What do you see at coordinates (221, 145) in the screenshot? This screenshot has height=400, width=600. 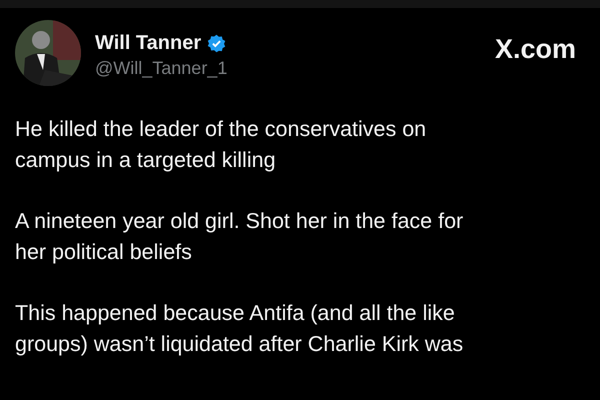 I see `post-paragraph: He killed the leader of the conservatives on campus in a targeted killing` at bounding box center [221, 145].